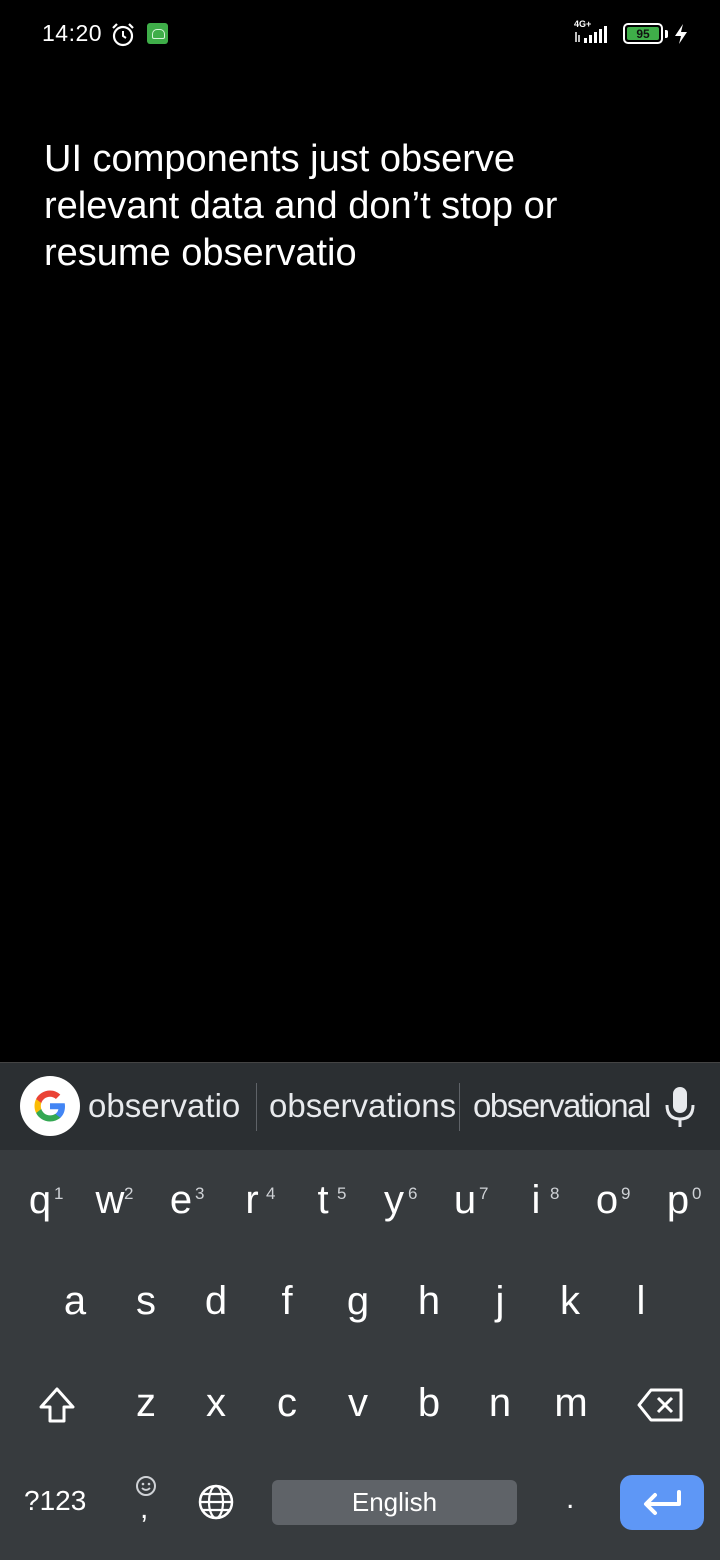  I want to click on key-h: h, so click(429, 1301).